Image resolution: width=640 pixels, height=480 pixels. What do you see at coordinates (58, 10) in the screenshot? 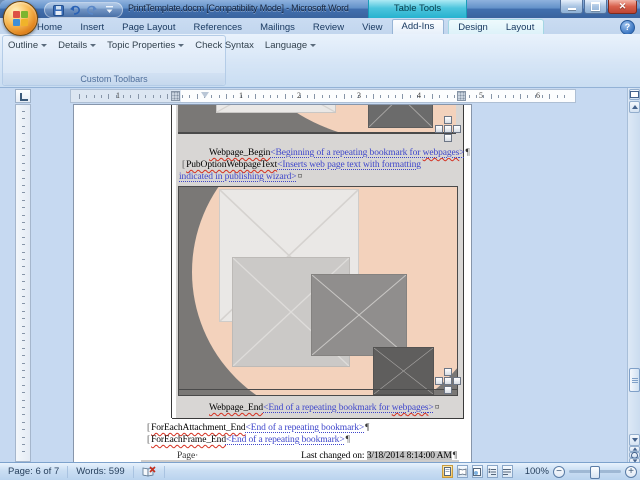
I see `save-icon` at bounding box center [58, 10].